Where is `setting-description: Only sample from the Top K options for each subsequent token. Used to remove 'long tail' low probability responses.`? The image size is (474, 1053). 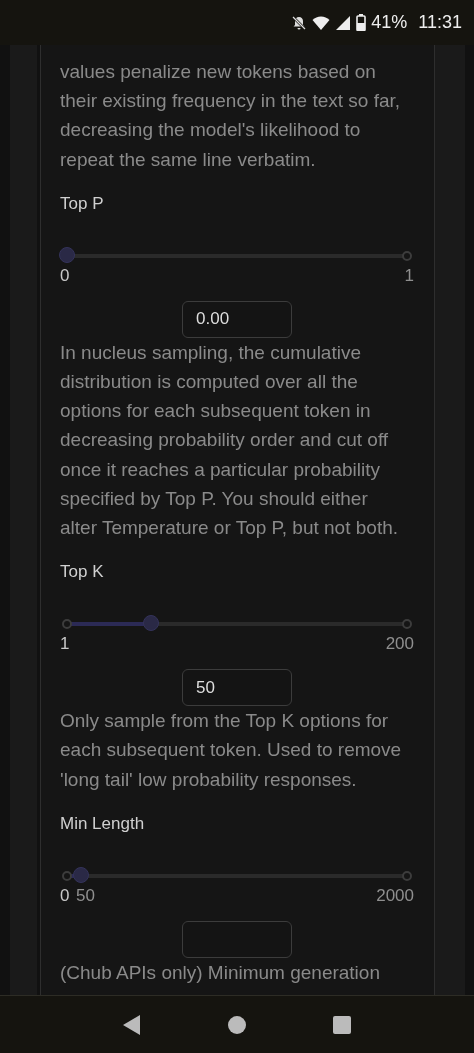 setting-description: Only sample from the Top K options for each subsequent token. Used to remove 'long tail' low probability responses. is located at coordinates (231, 750).